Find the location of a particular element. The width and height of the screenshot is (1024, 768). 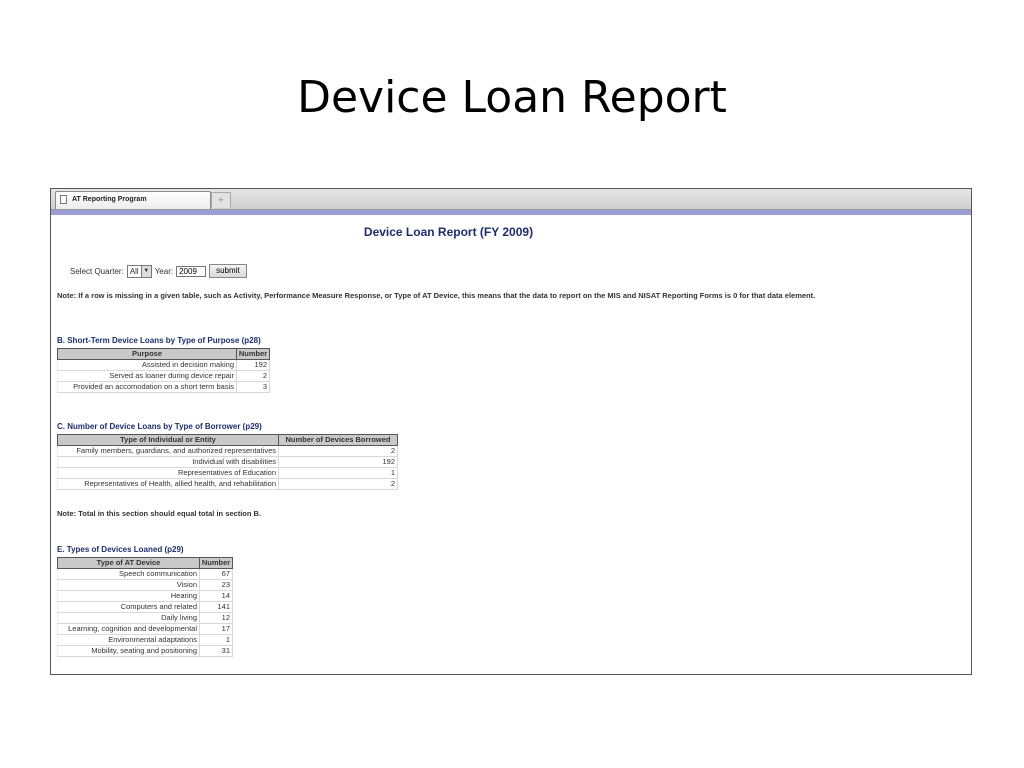

quarter-select: All ▼ is located at coordinates (139, 271).